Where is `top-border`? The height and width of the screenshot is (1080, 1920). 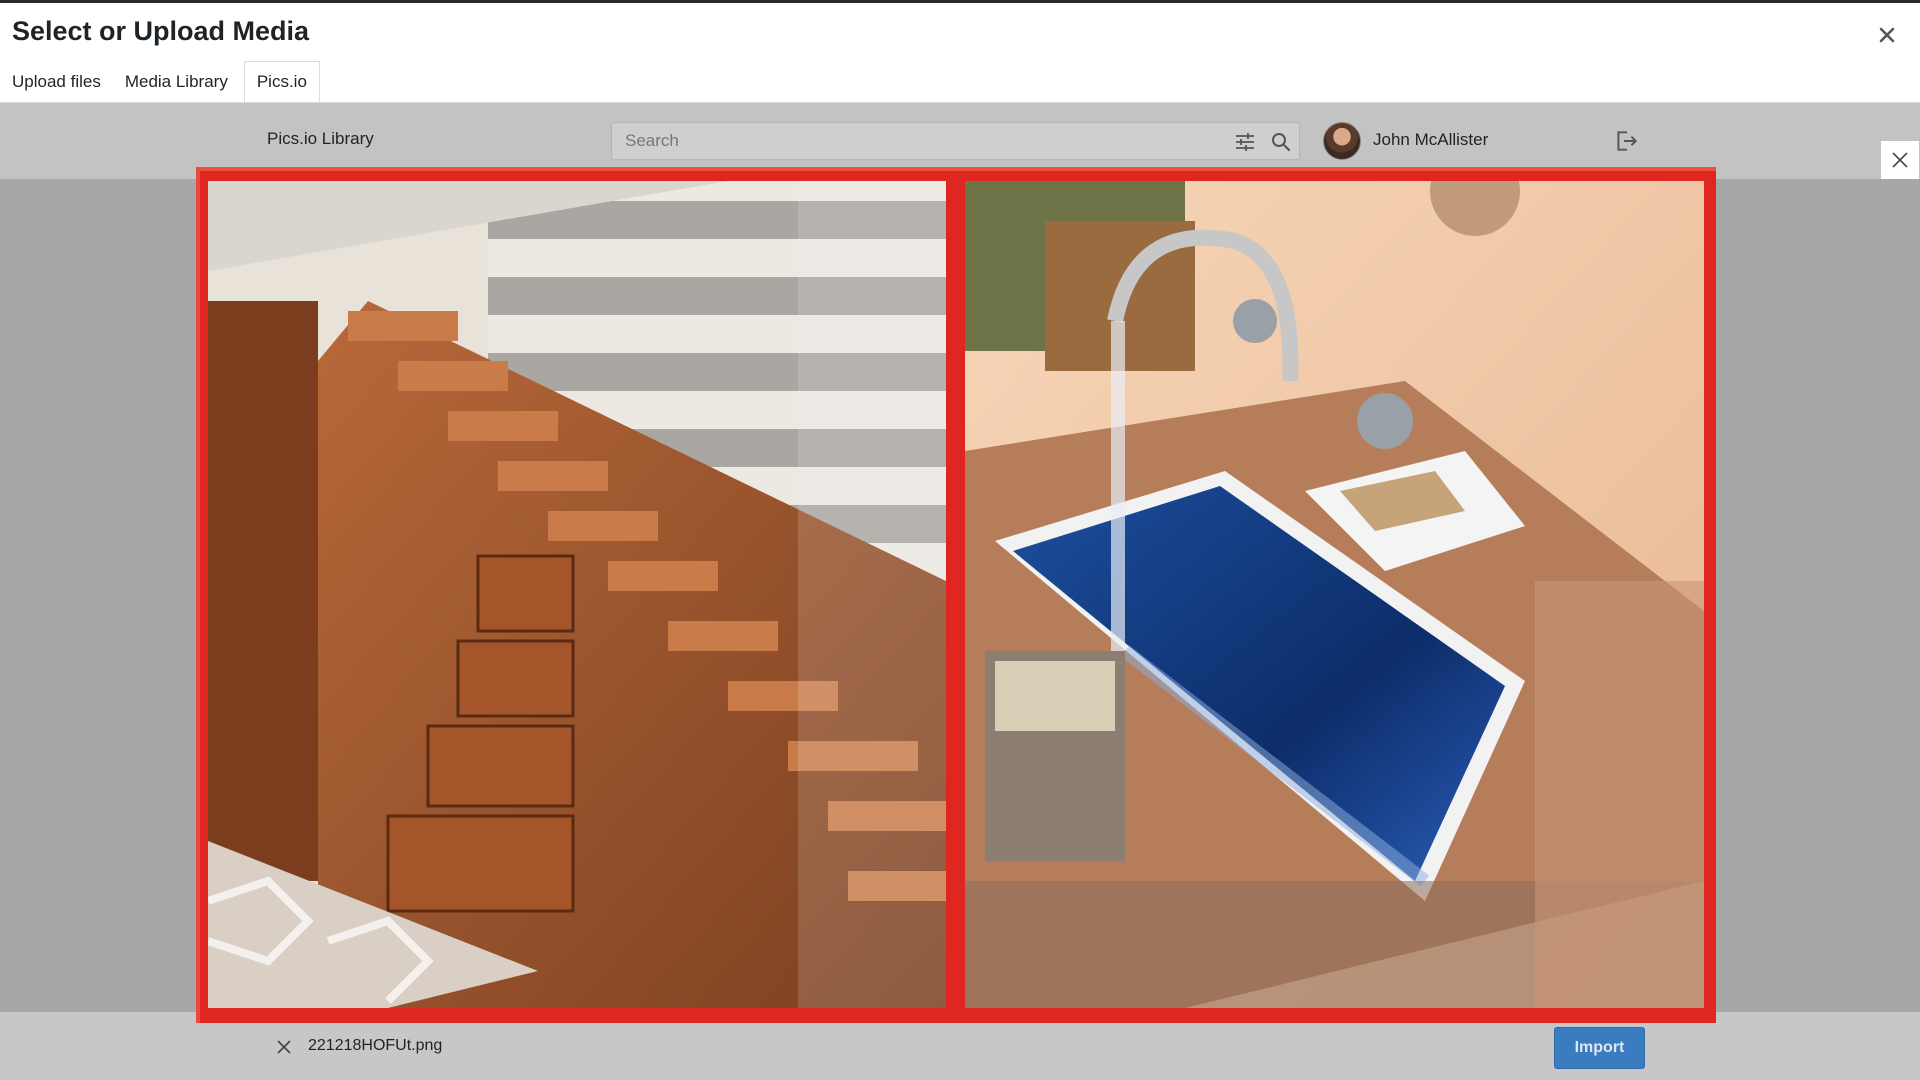 top-border is located at coordinates (960, 1).